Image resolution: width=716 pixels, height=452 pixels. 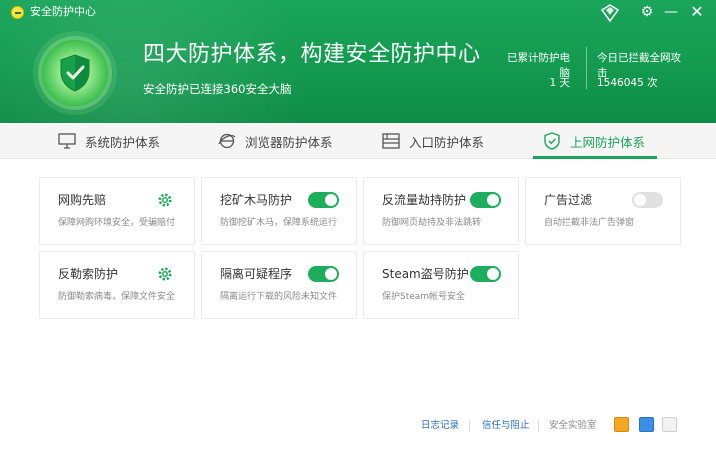 I want to click on headline: 四大防护体系，构建安全防护中心, so click(x=312, y=54).